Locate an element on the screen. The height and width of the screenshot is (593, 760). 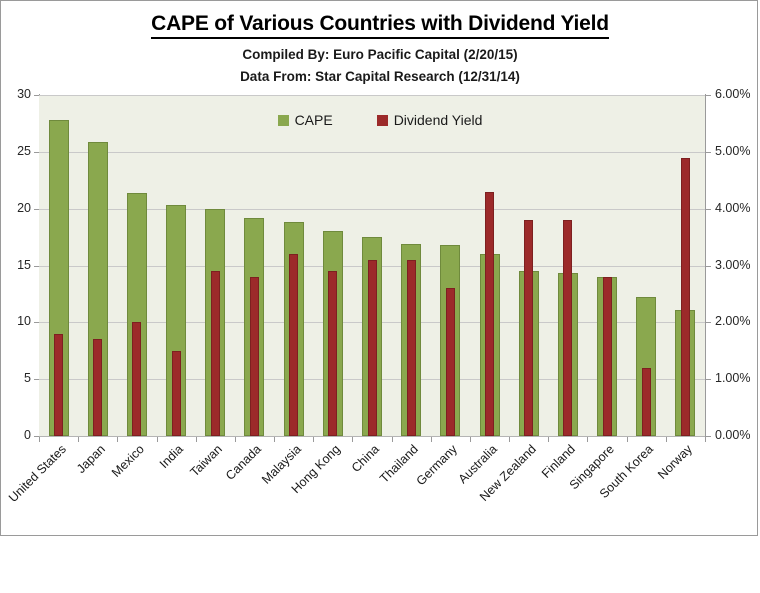
x-axis-label-south-korea: South Korea is located at coordinates (627, 472).